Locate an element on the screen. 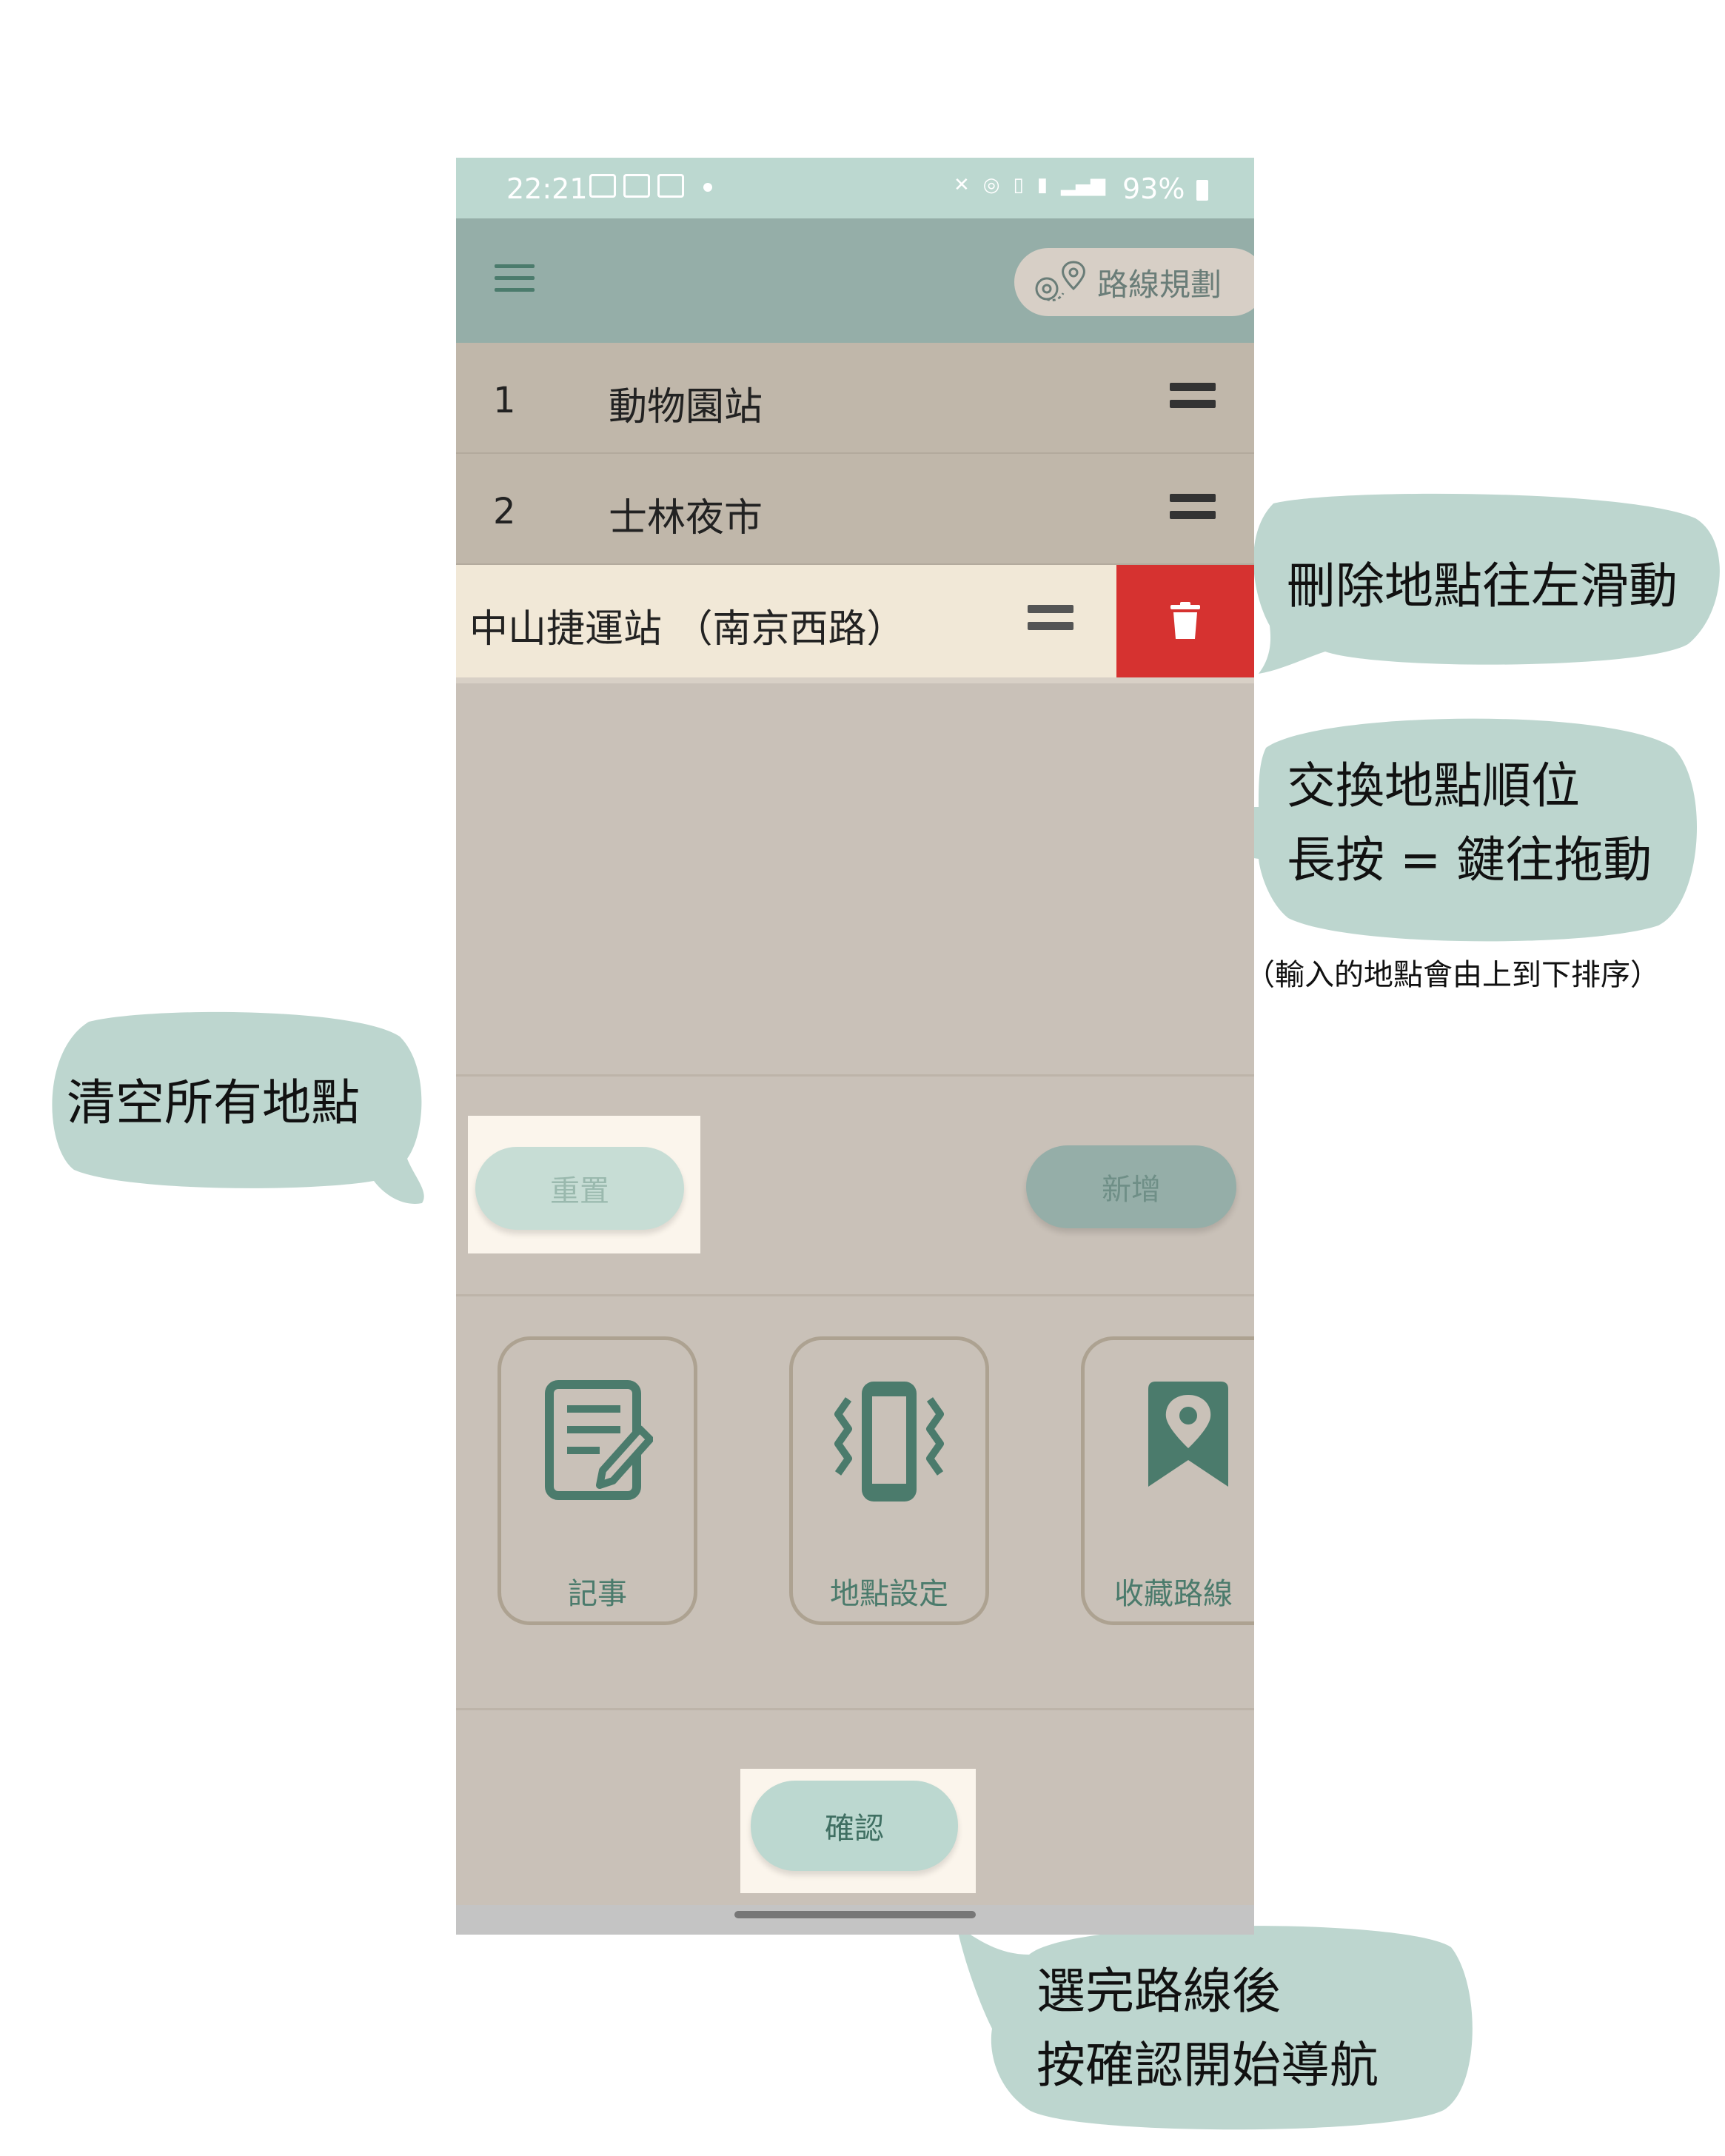 This screenshot has width=1725, height=2156. feature-card-saved-routes: 收藏路線 is located at coordinates (1167, 1481).